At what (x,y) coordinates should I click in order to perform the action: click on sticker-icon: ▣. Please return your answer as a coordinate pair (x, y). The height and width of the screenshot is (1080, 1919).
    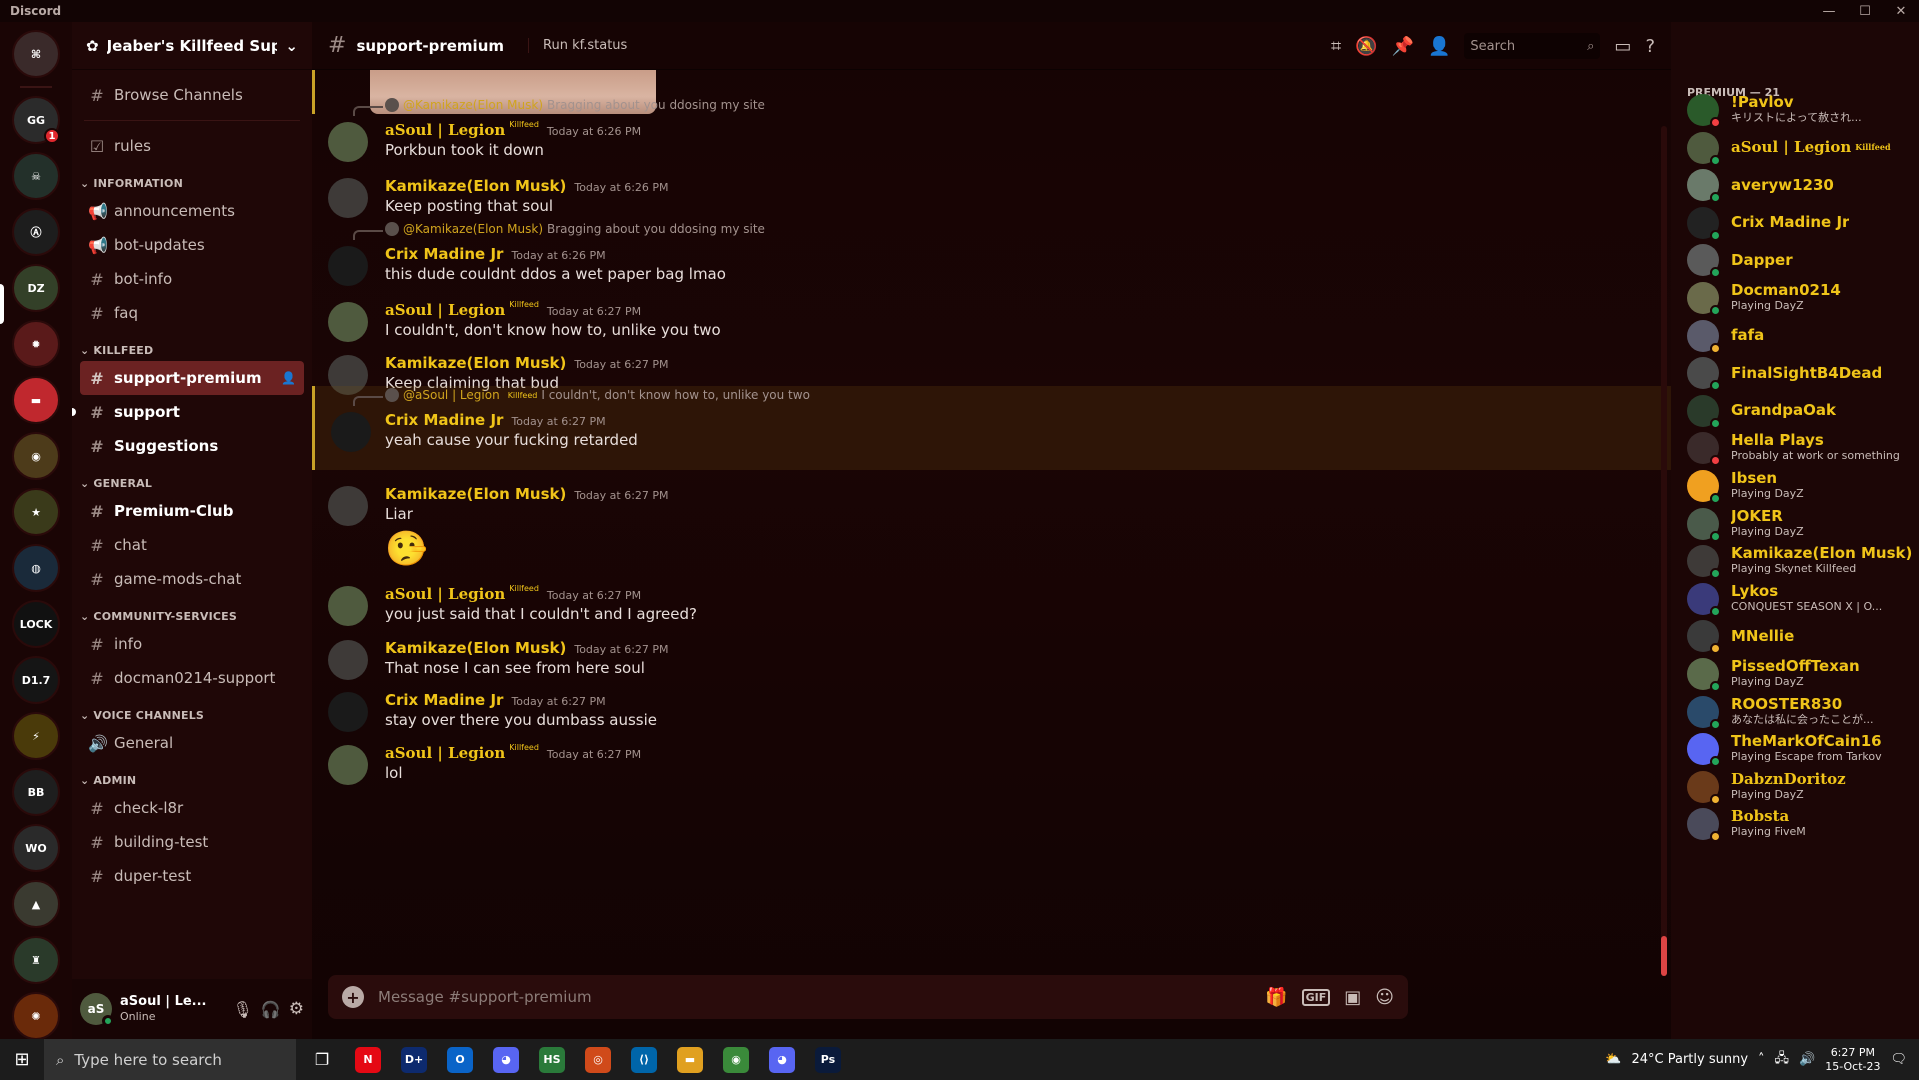
    Looking at the image, I should click on (1352, 997).